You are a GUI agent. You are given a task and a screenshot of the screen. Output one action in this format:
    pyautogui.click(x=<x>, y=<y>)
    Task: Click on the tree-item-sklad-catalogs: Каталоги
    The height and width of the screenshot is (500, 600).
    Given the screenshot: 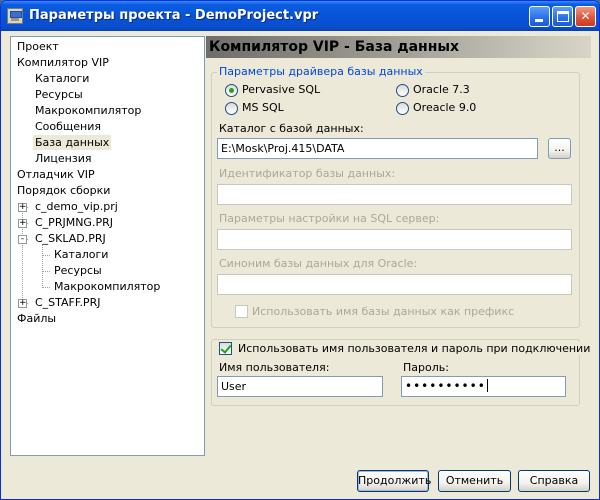 What is the action you would take?
    pyautogui.click(x=81, y=254)
    